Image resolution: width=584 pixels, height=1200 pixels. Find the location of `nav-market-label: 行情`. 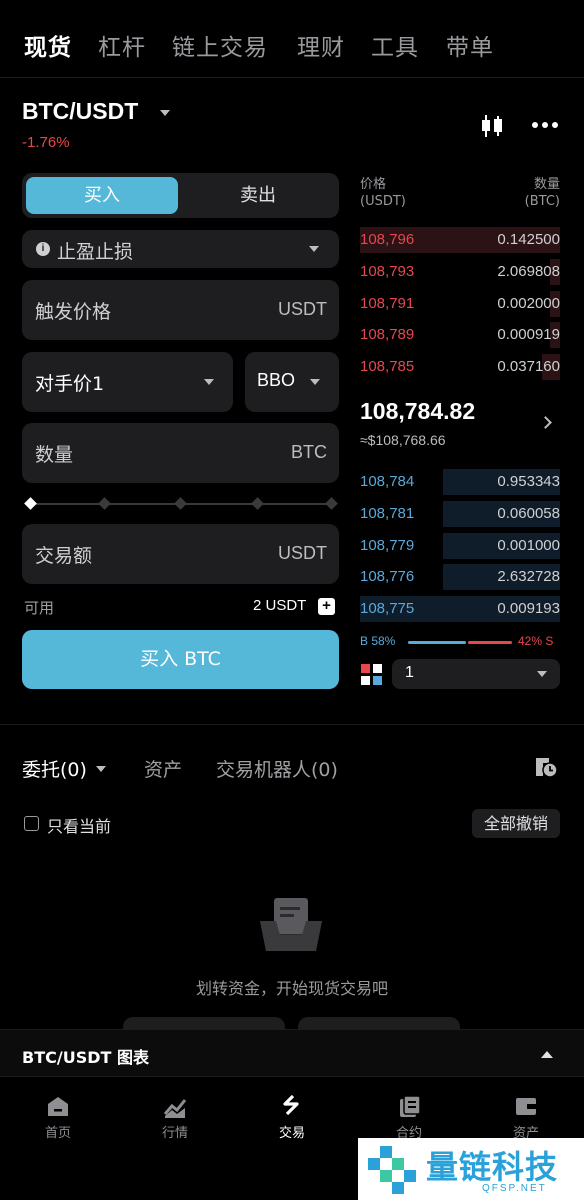

nav-market-label: 行情 is located at coordinates (174, 1133).